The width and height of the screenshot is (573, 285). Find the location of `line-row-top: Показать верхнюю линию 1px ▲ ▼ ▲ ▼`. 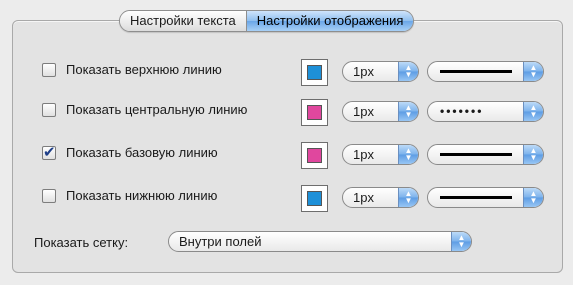

line-row-top: Показать верхнюю линию 1px ▲ ▼ ▲ ▼ is located at coordinates (297, 72).